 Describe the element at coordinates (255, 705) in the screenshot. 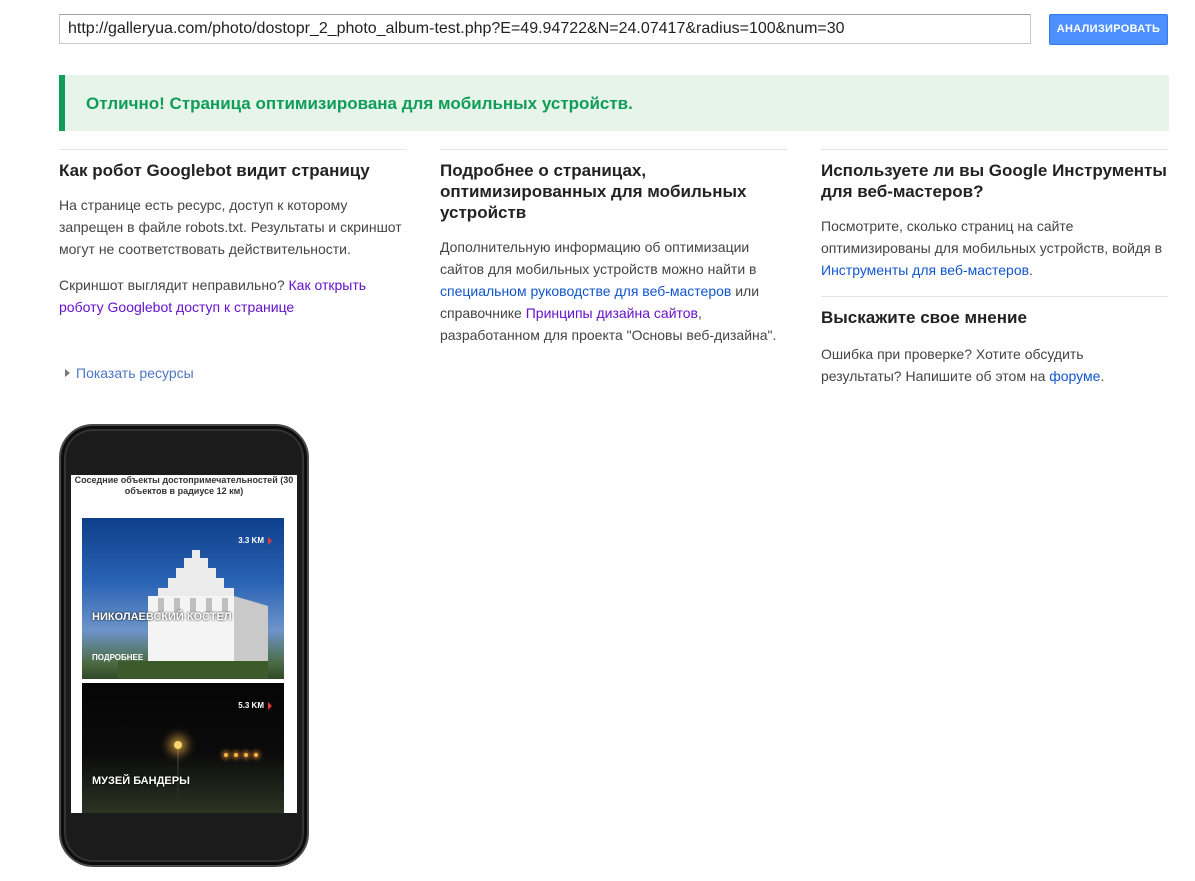

I see `card-distance: 5.3 KM` at that location.